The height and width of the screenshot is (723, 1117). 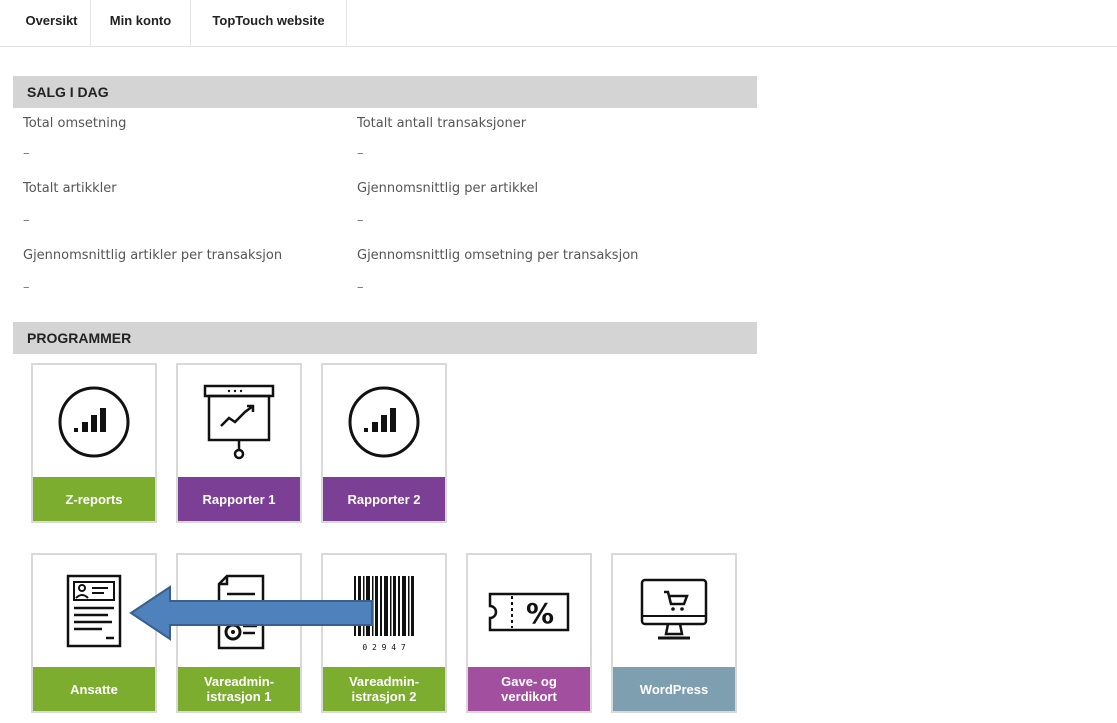 What do you see at coordinates (360, 220) in the screenshot?
I see `stat-avg-per-article-value: –` at bounding box center [360, 220].